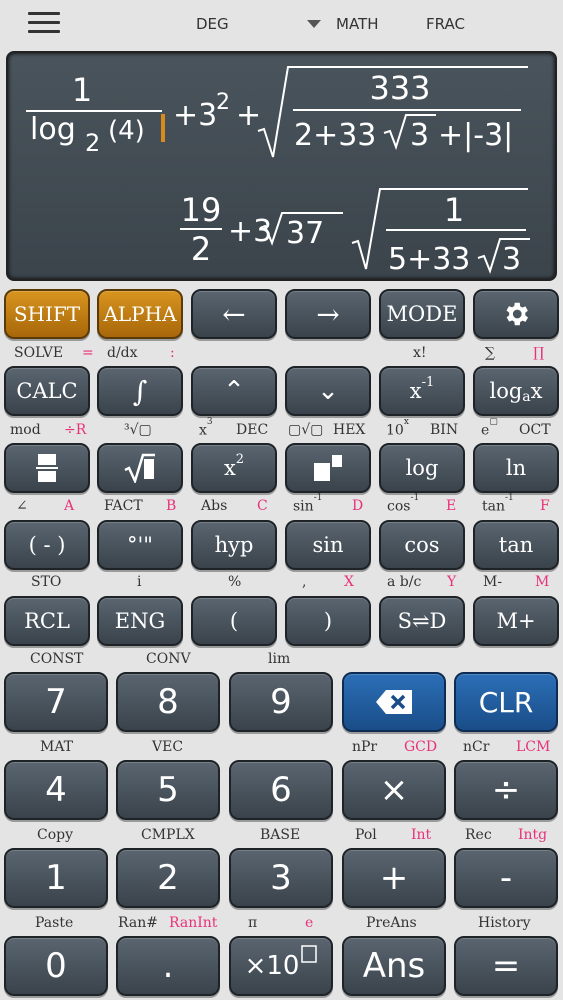 This screenshot has height=1000, width=563. What do you see at coordinates (314, 24) in the screenshot?
I see `dropdown-arrow-icon` at bounding box center [314, 24].